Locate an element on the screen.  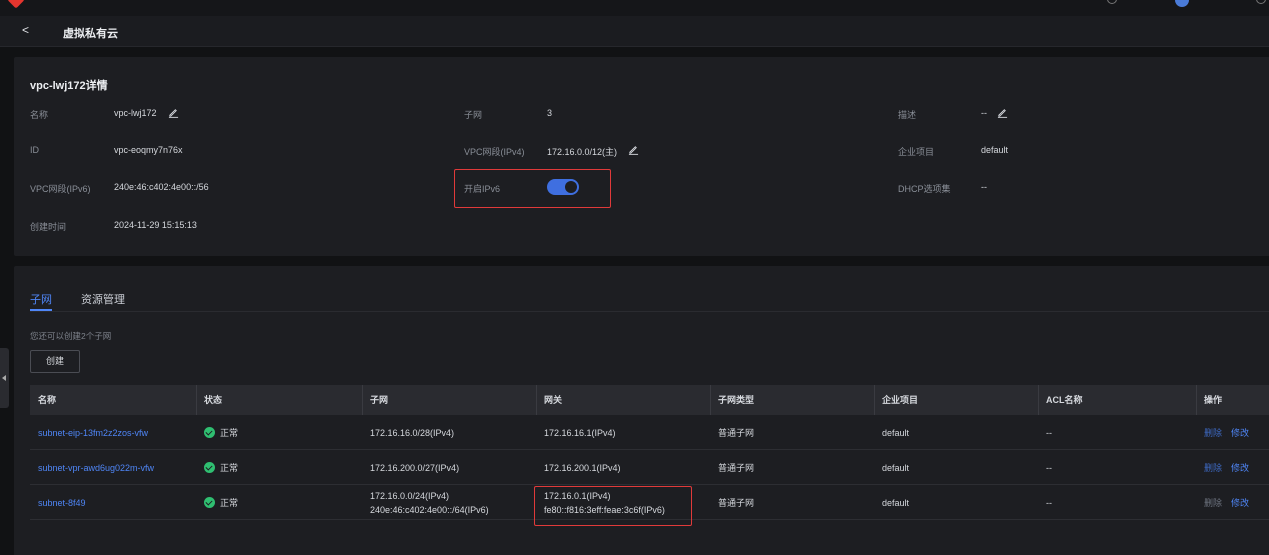
subnet-quota-text: 您还可以创建2个子网 is located at coordinates (71, 336).